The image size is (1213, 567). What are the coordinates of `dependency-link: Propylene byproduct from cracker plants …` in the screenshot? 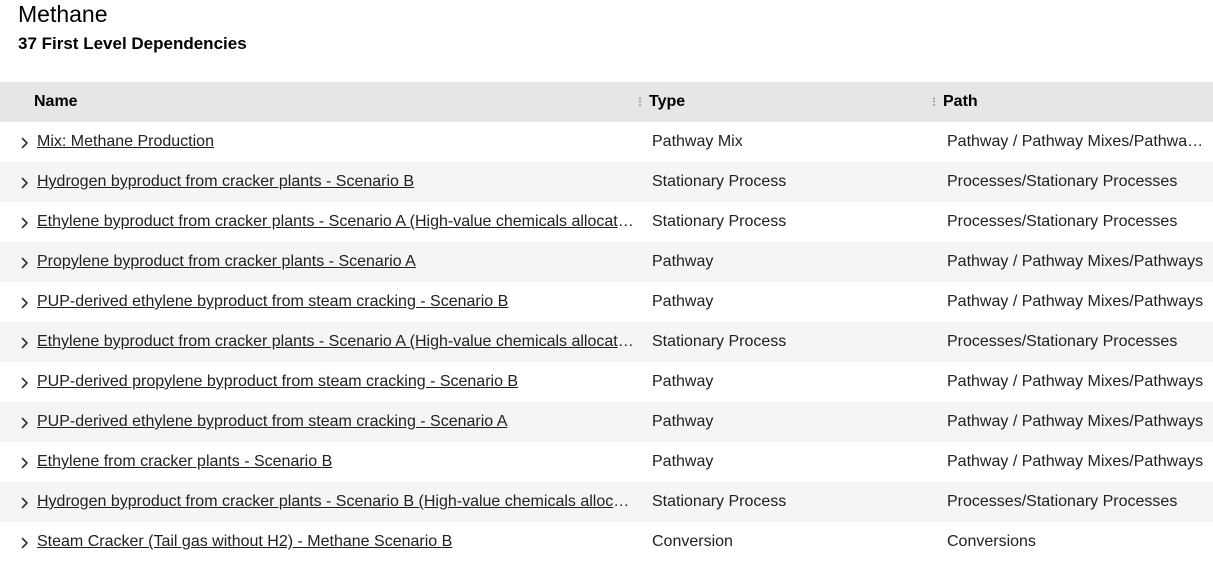 It's located at (226, 261).